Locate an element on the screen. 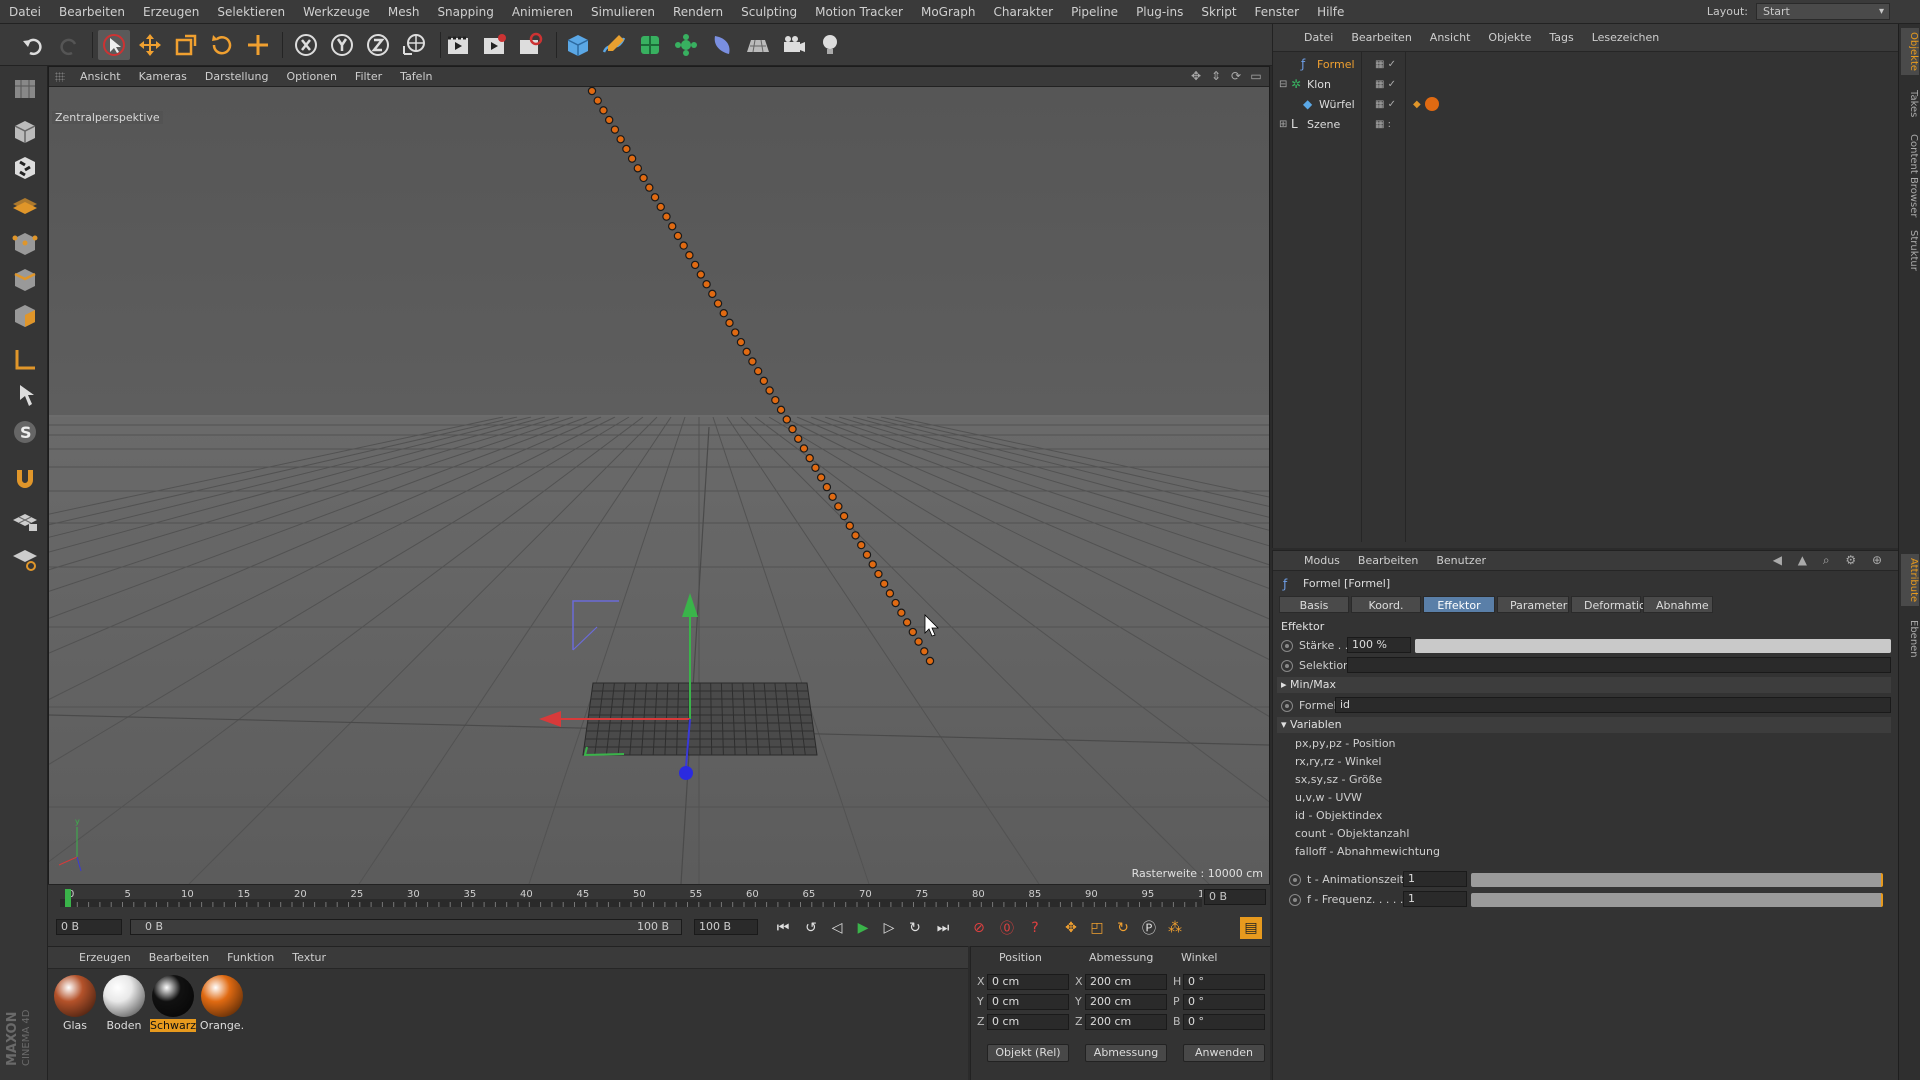  preview-range-slider: 0 B 100 B is located at coordinates (406, 927).